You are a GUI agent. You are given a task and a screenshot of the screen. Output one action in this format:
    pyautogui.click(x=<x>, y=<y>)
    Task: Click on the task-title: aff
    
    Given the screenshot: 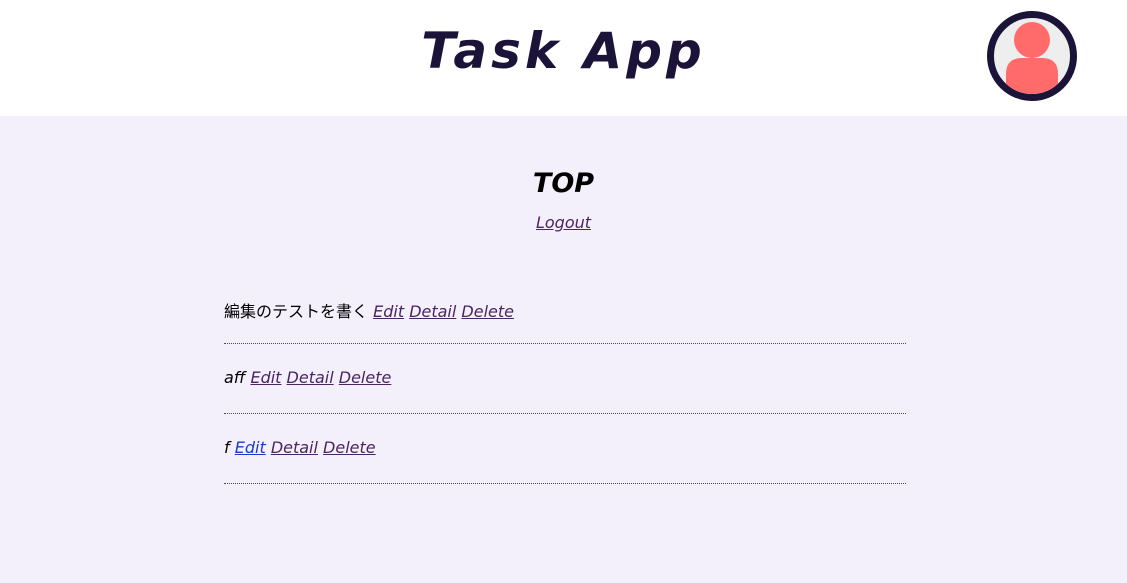 What is the action you would take?
    pyautogui.click(x=235, y=377)
    